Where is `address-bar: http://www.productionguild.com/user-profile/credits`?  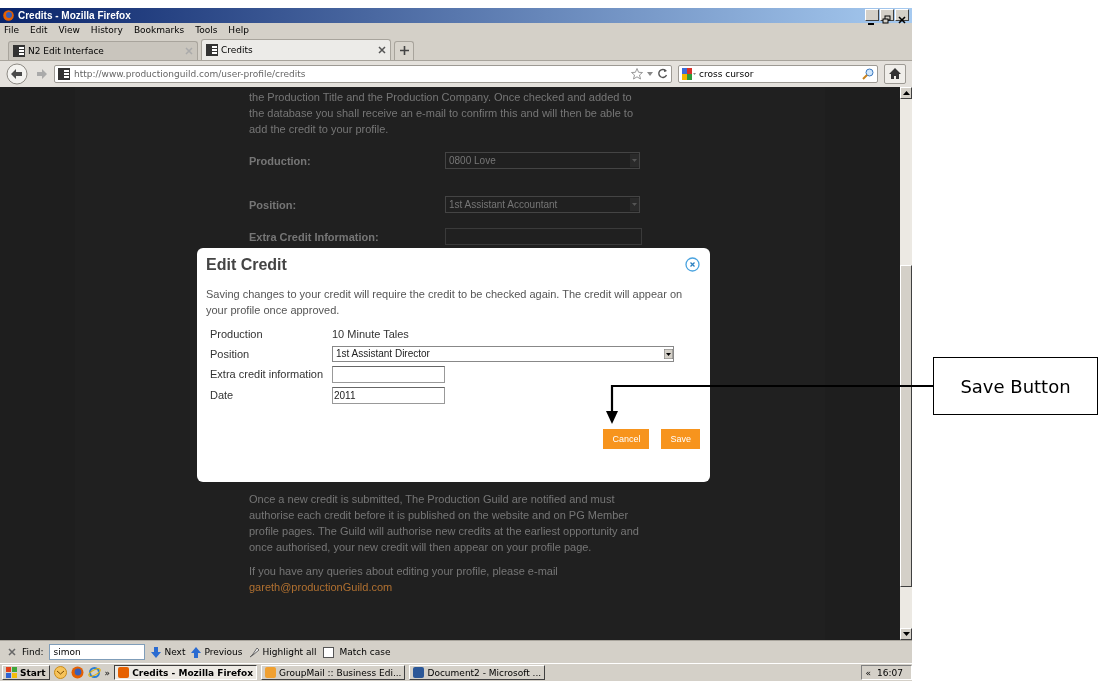
address-bar: http://www.productionguild.com/user-profile/credits is located at coordinates (363, 73).